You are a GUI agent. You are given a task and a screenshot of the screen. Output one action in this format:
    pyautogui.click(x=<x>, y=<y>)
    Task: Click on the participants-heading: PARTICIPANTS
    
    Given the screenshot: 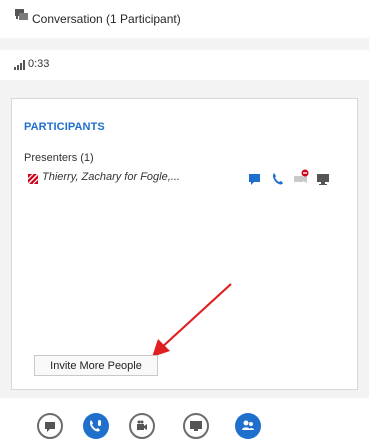 What is the action you would take?
    pyautogui.click(x=64, y=127)
    